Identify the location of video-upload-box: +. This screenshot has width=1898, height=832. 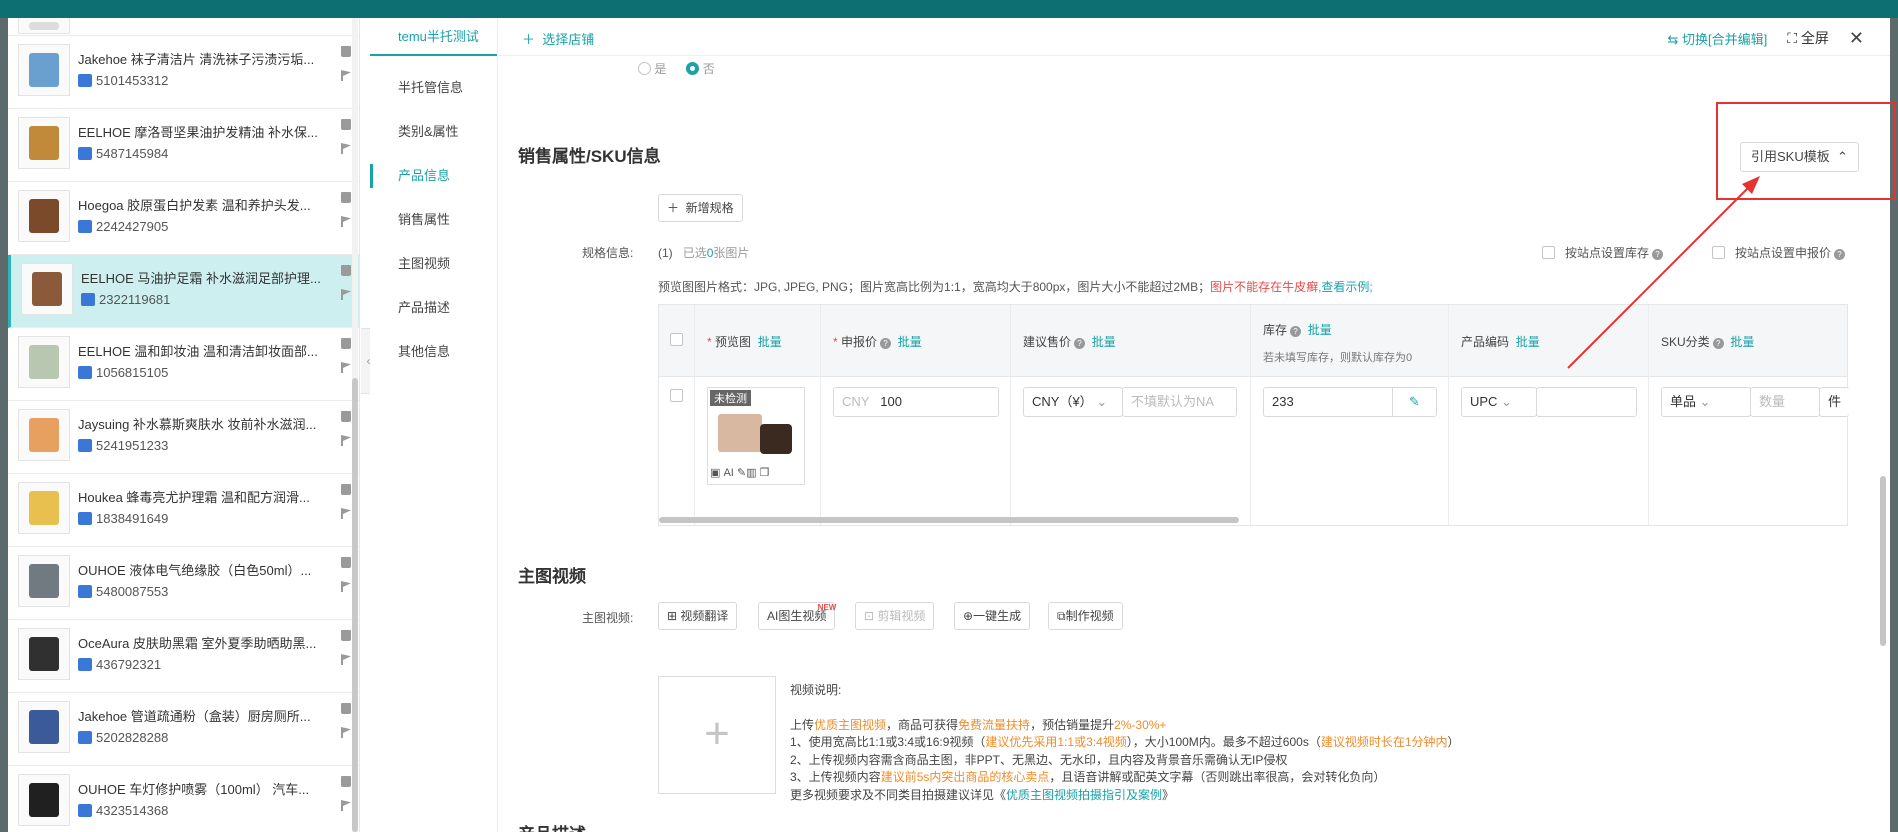
(717, 735).